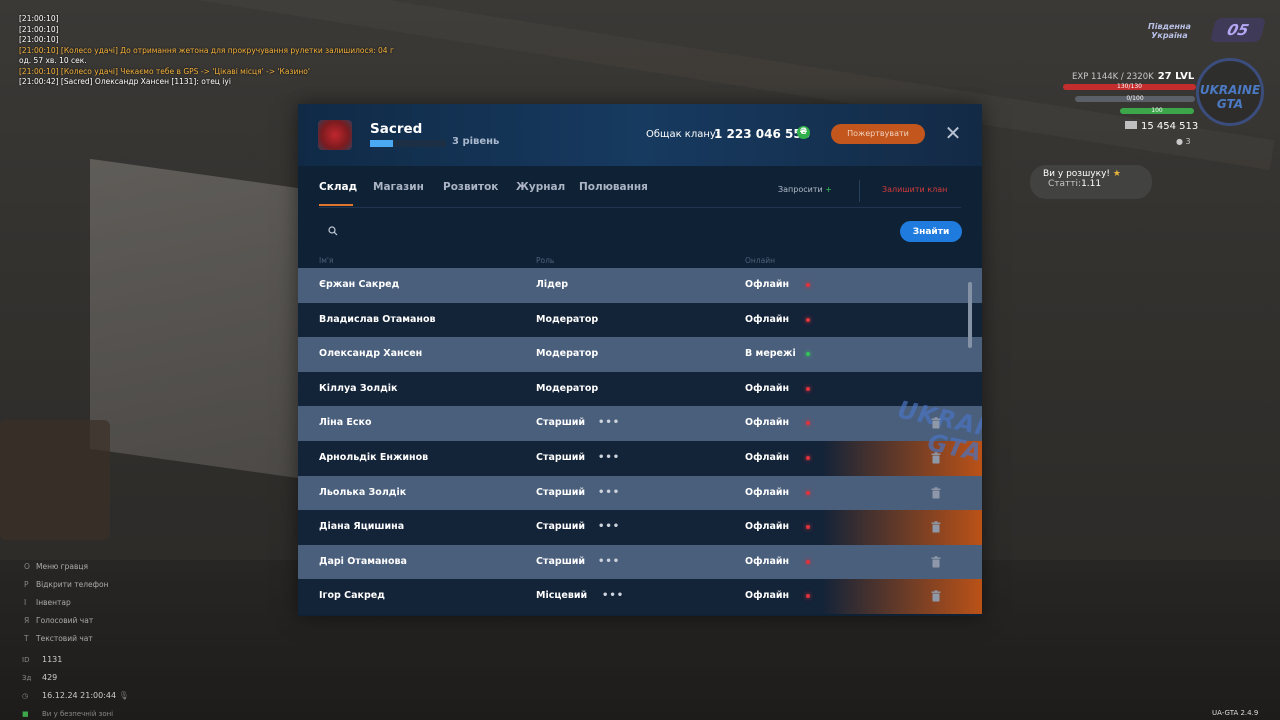 The image size is (1280, 720). I want to click on leave-clan-button: Залишити клан, so click(914, 189).